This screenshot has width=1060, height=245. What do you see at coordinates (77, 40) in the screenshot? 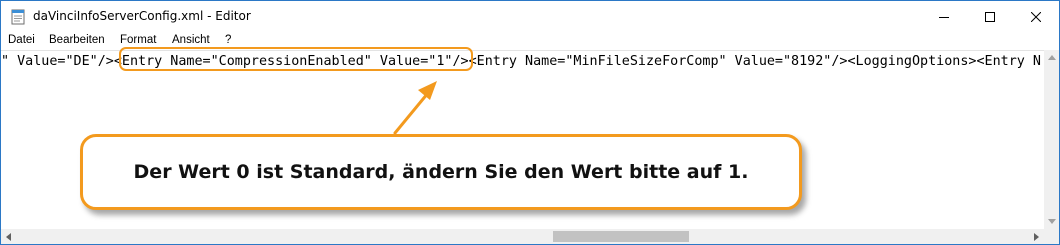
I see `menu-bearbeiten: Bearbeiten` at bounding box center [77, 40].